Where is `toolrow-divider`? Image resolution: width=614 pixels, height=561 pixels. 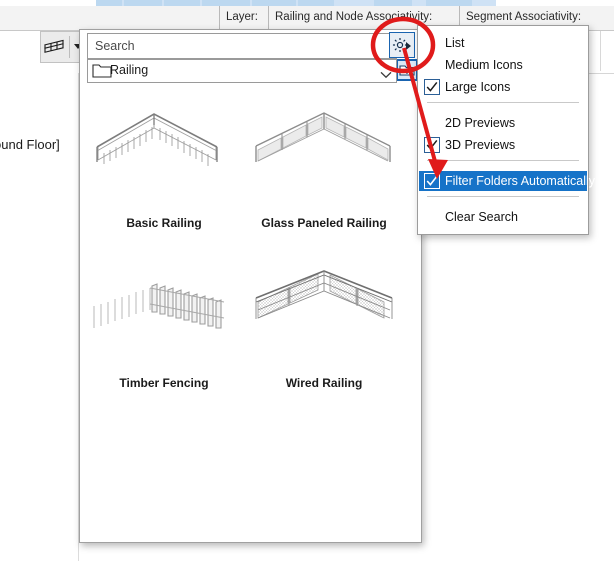
toolrow-divider is located at coordinates (600, 51).